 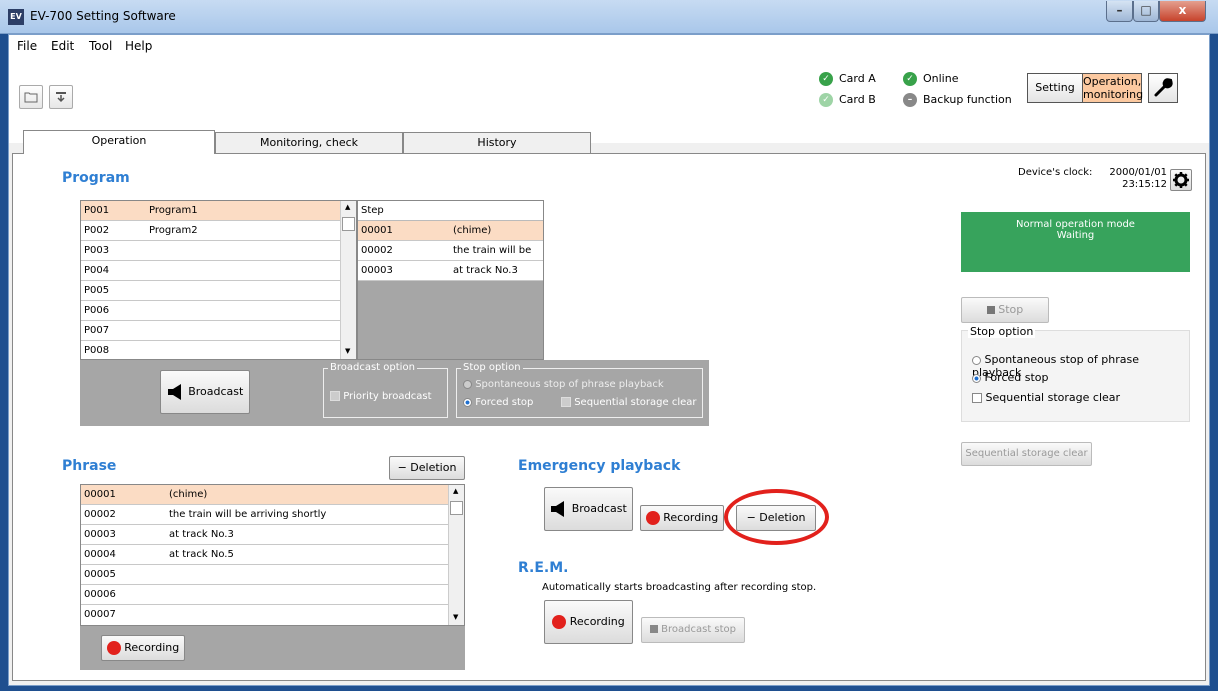 I want to click on online-status: Online, so click(x=941, y=78).